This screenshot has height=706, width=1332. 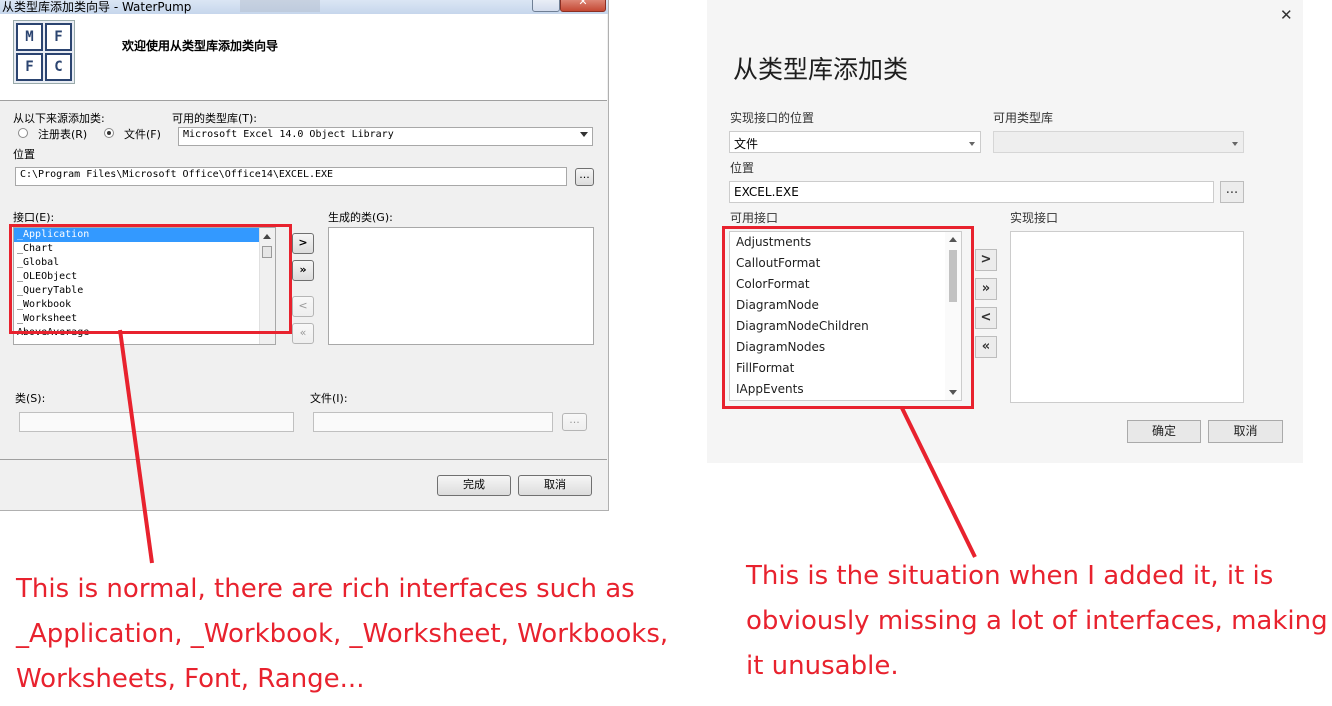 I want to click on caption-line: it unusable., so click(x=822, y=666).